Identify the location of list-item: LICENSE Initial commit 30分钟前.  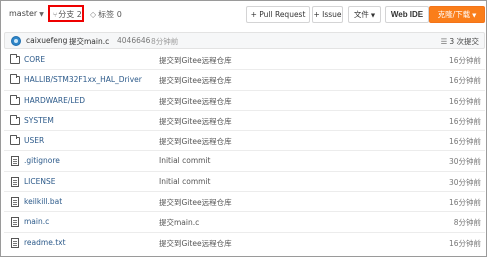
(244, 182).